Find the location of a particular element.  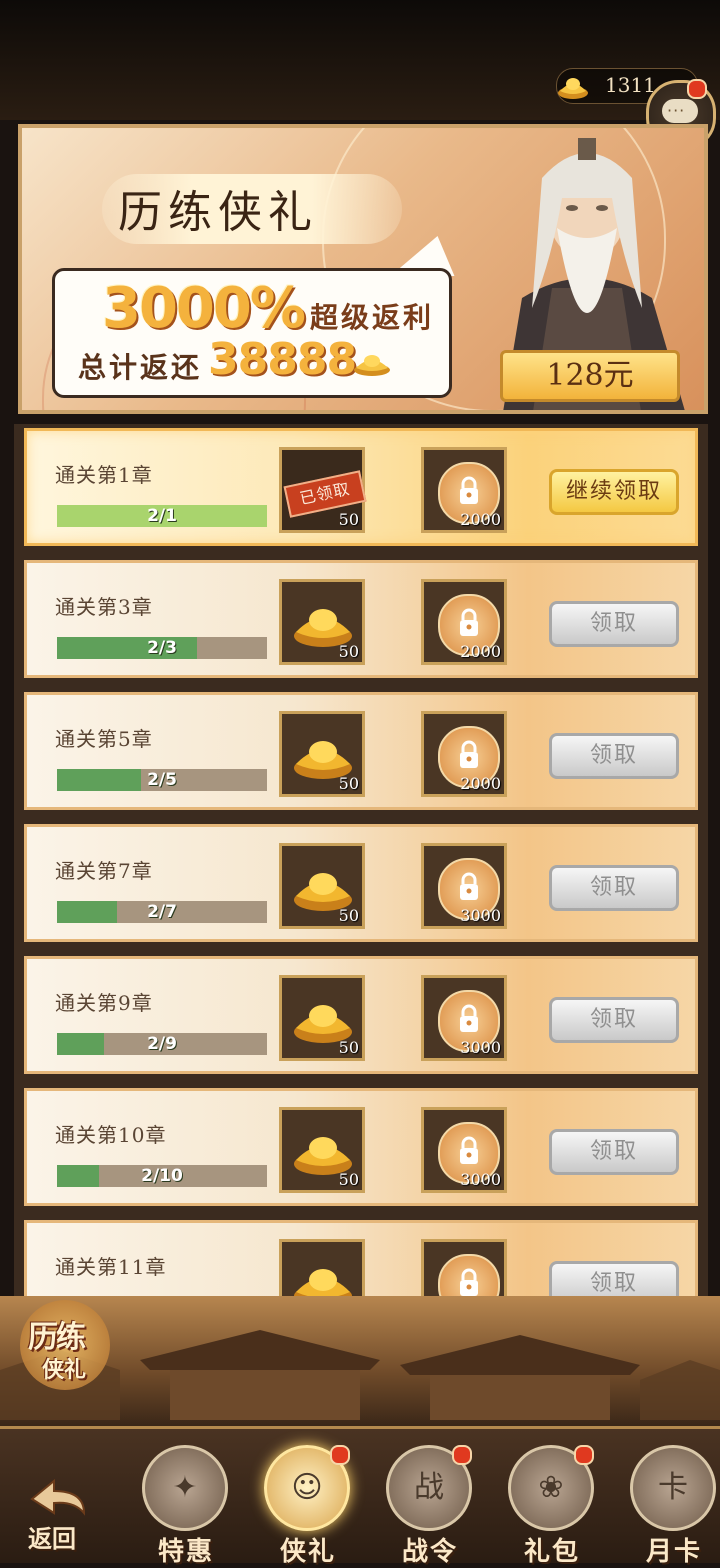

bottom-nav: 返回 ✦ 特惠 ☺ 侠礼 战战令 ❀ 礼包 卡月卡 is located at coordinates (360, 1496).